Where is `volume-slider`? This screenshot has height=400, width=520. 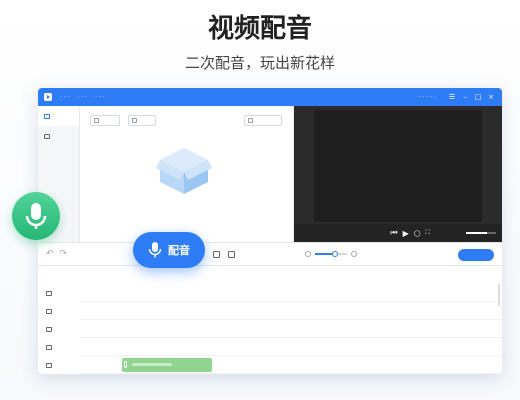
volume-slider is located at coordinates (481, 233).